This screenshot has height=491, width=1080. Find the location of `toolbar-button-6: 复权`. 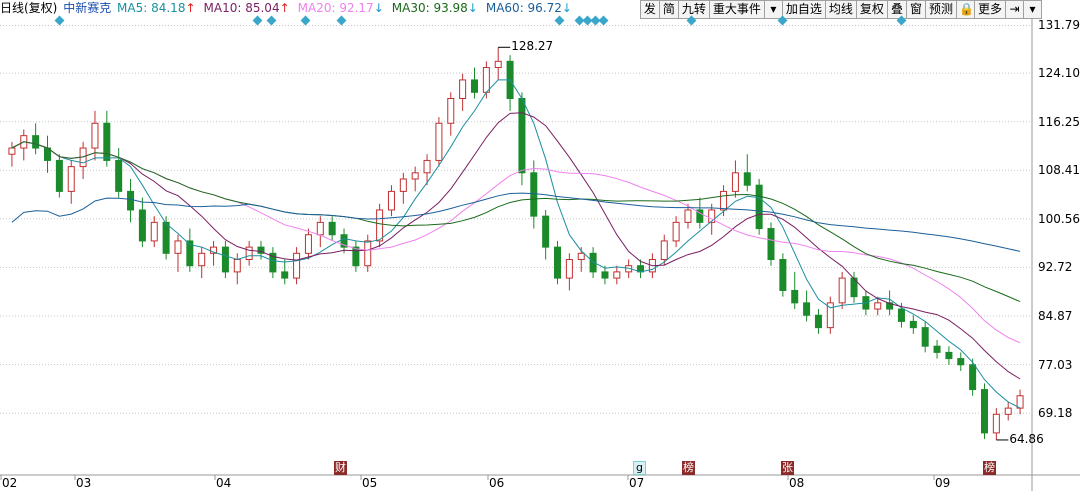

toolbar-button-6: 复权 is located at coordinates (871, 9).